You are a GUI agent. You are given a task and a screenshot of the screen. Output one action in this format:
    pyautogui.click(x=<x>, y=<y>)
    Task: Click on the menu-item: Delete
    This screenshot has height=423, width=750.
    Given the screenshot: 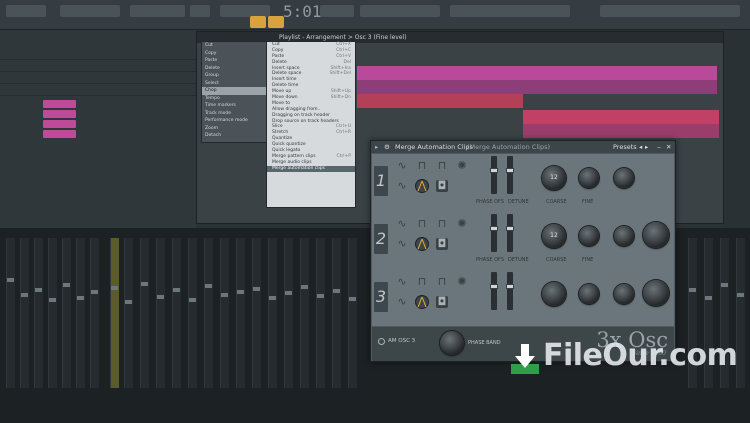 What is the action you would take?
    pyautogui.click(x=234, y=69)
    